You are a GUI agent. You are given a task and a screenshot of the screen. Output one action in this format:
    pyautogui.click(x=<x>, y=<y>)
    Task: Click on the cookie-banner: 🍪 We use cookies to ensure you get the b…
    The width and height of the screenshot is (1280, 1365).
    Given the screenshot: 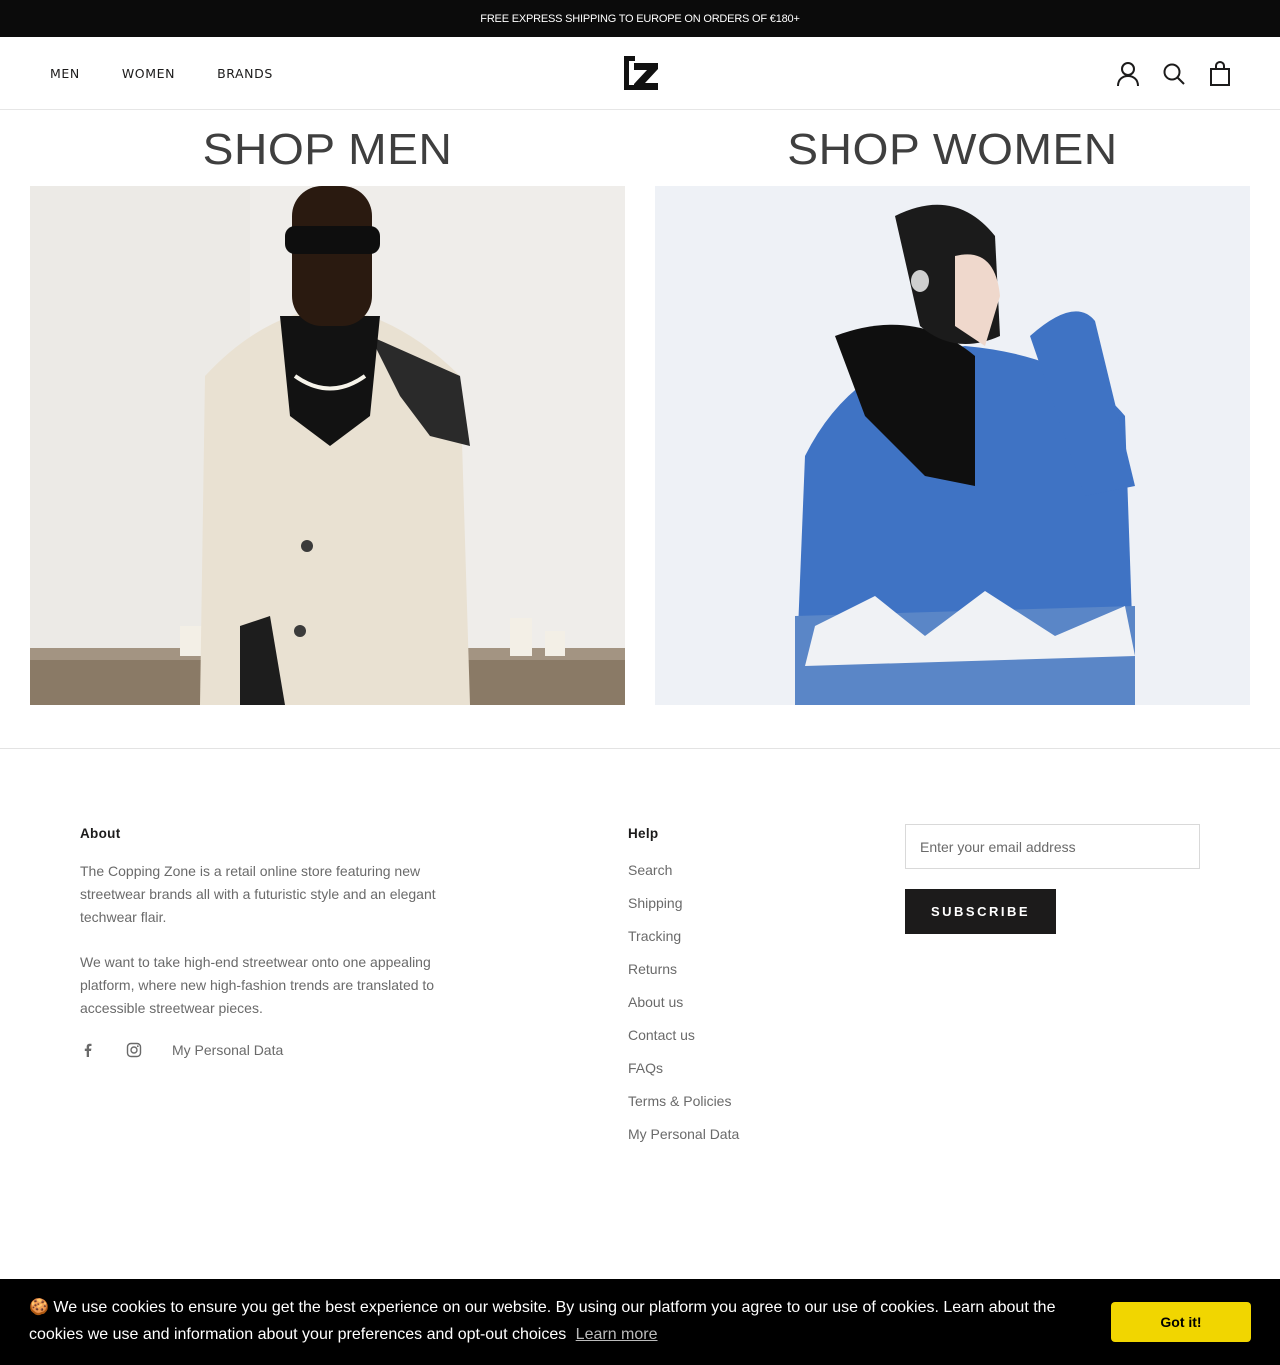 What is the action you would take?
    pyautogui.click(x=640, y=1322)
    